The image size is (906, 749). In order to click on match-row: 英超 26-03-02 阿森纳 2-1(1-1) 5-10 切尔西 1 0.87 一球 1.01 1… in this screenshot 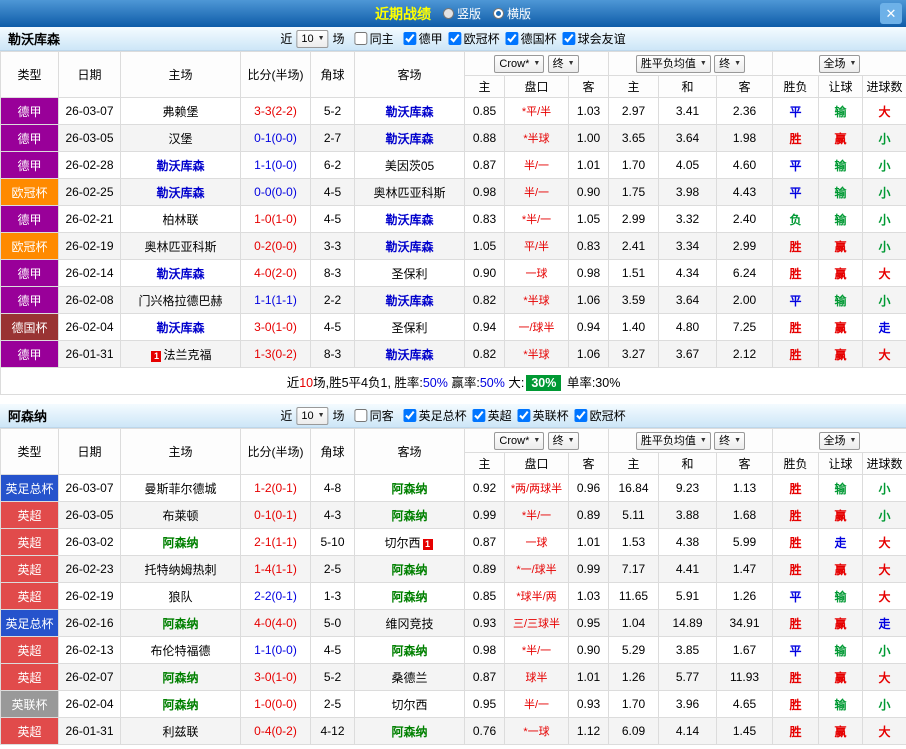, I will do `click(453, 542)`.